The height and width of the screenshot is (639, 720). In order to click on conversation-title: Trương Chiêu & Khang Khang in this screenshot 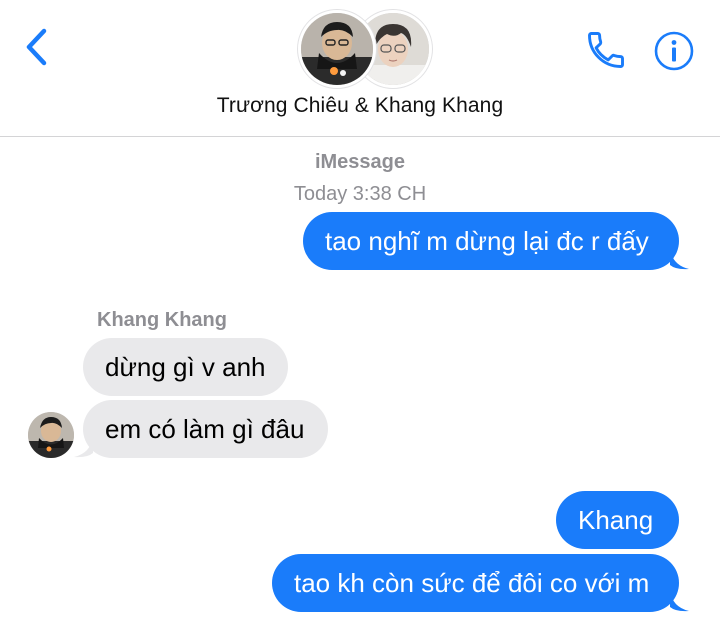, I will do `click(360, 106)`.